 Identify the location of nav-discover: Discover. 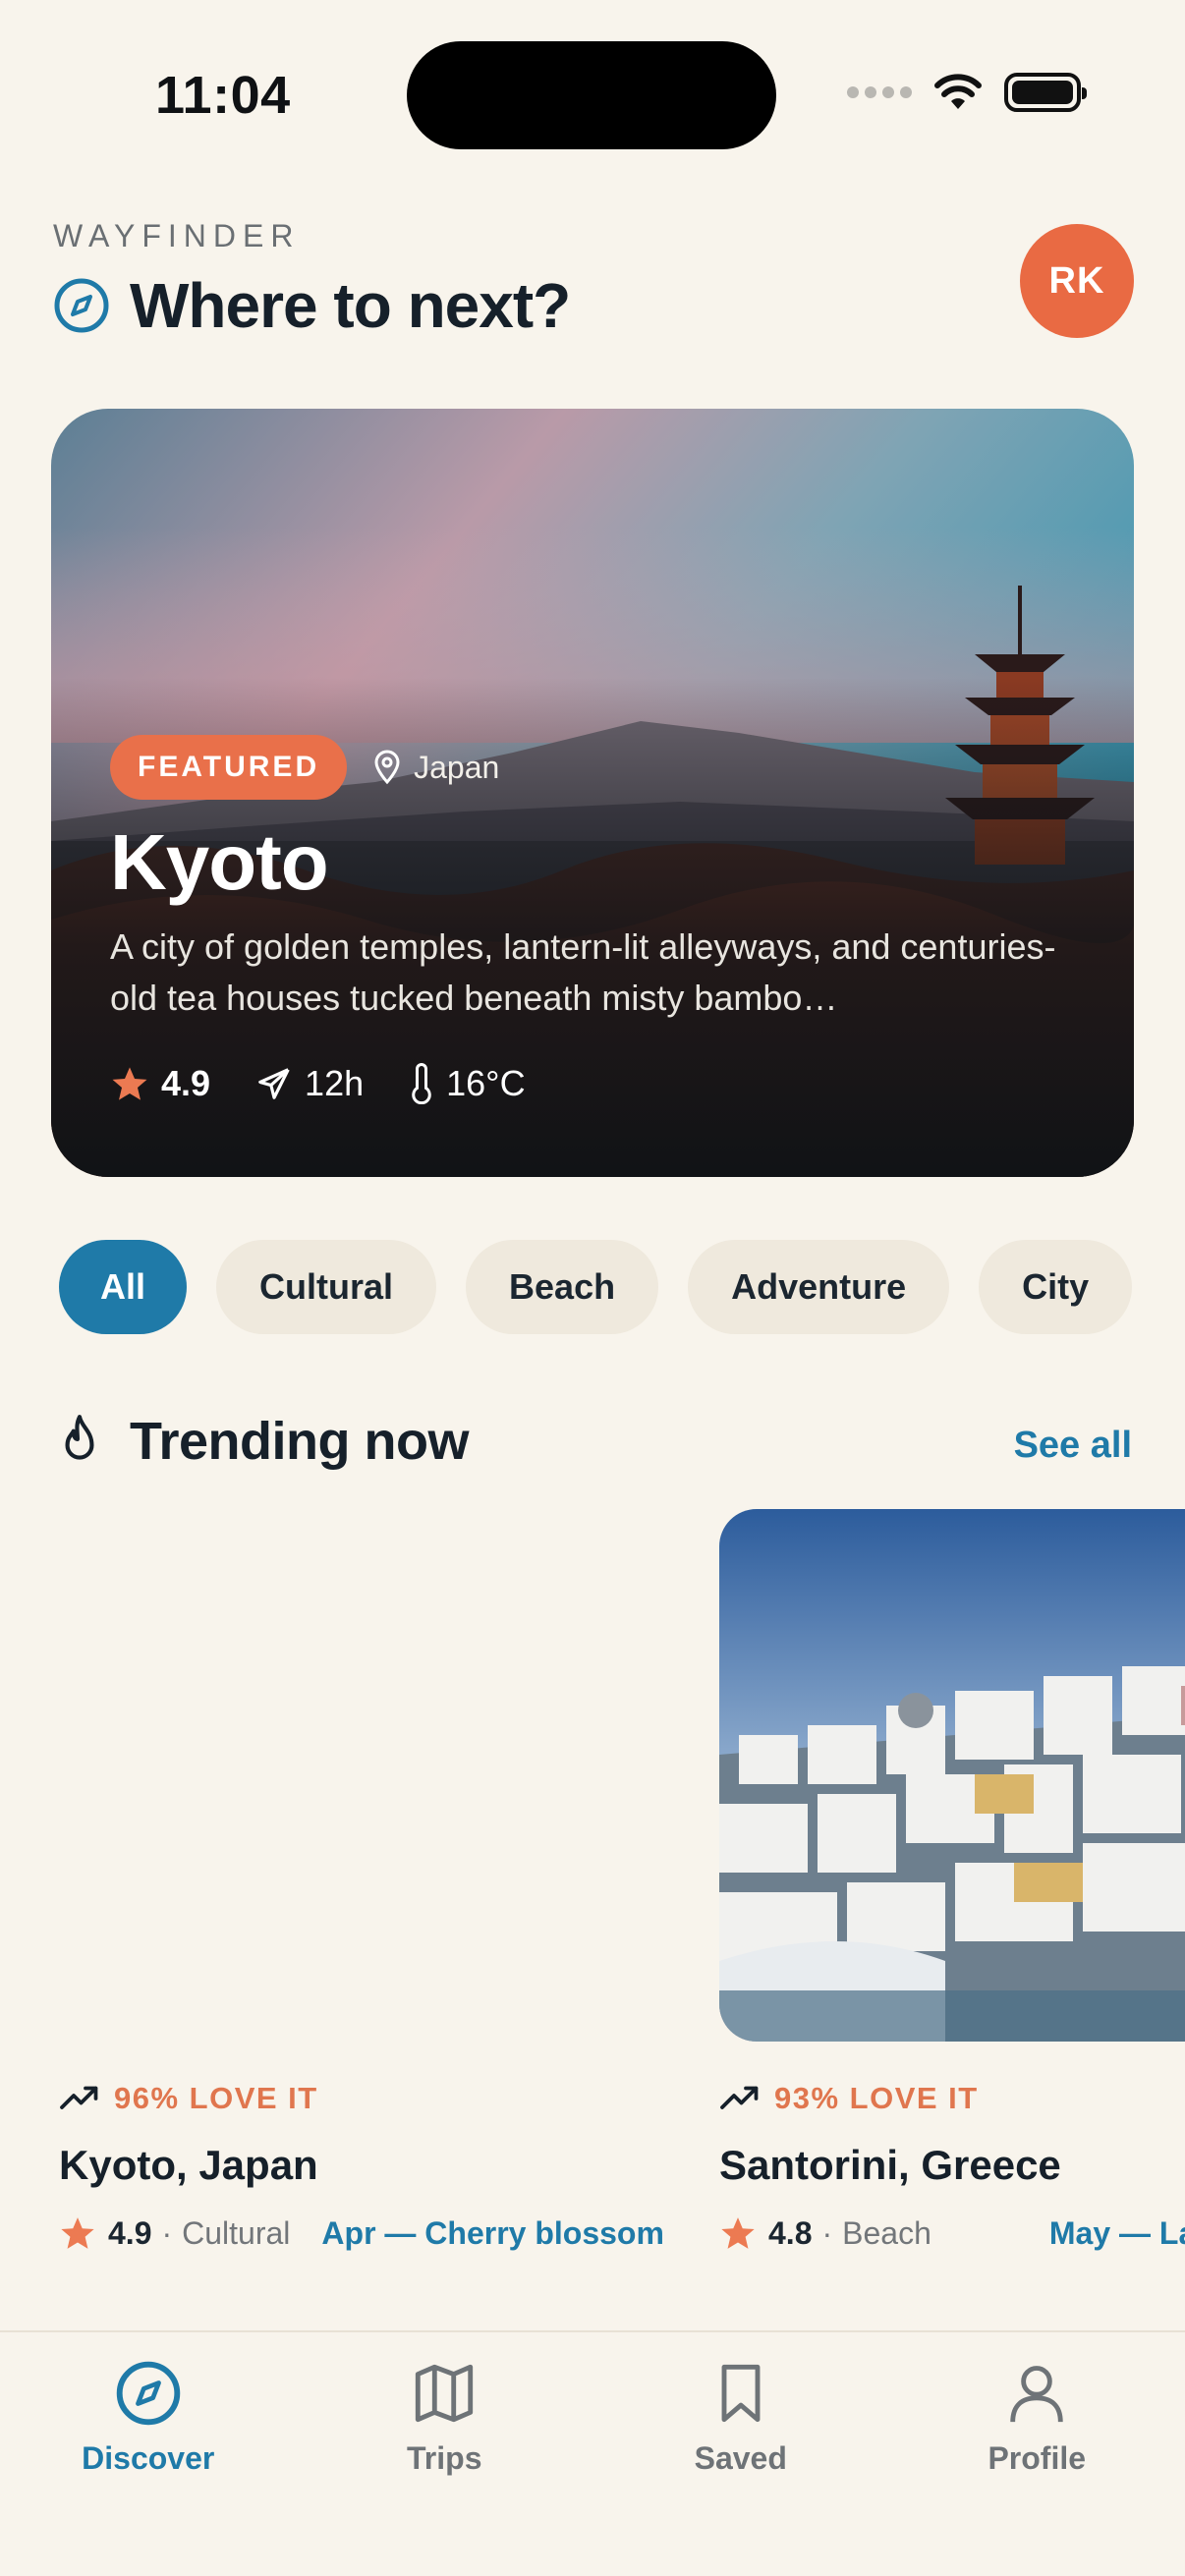
(149, 2454).